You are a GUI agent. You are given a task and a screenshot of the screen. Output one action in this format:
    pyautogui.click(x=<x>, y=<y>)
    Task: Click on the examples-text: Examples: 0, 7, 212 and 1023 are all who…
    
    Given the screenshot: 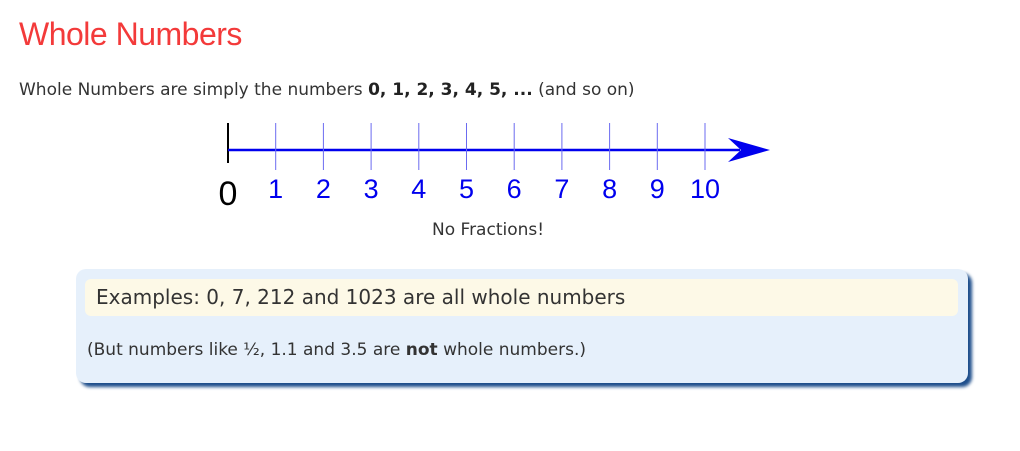 What is the action you would take?
    pyautogui.click(x=521, y=297)
    